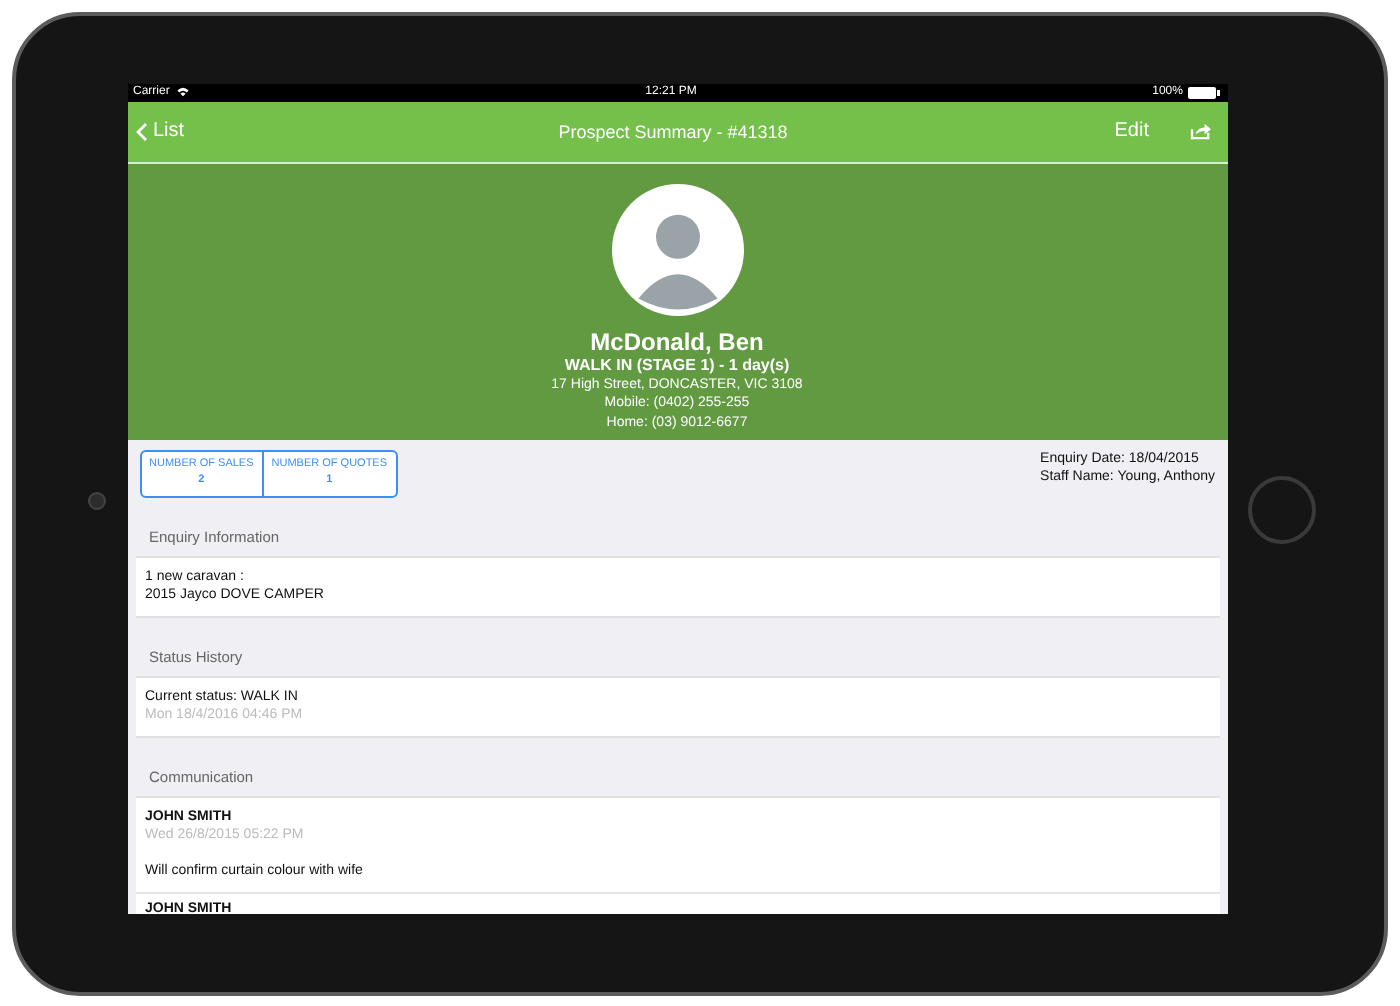  I want to click on chevron-left-icon, so click(141, 131).